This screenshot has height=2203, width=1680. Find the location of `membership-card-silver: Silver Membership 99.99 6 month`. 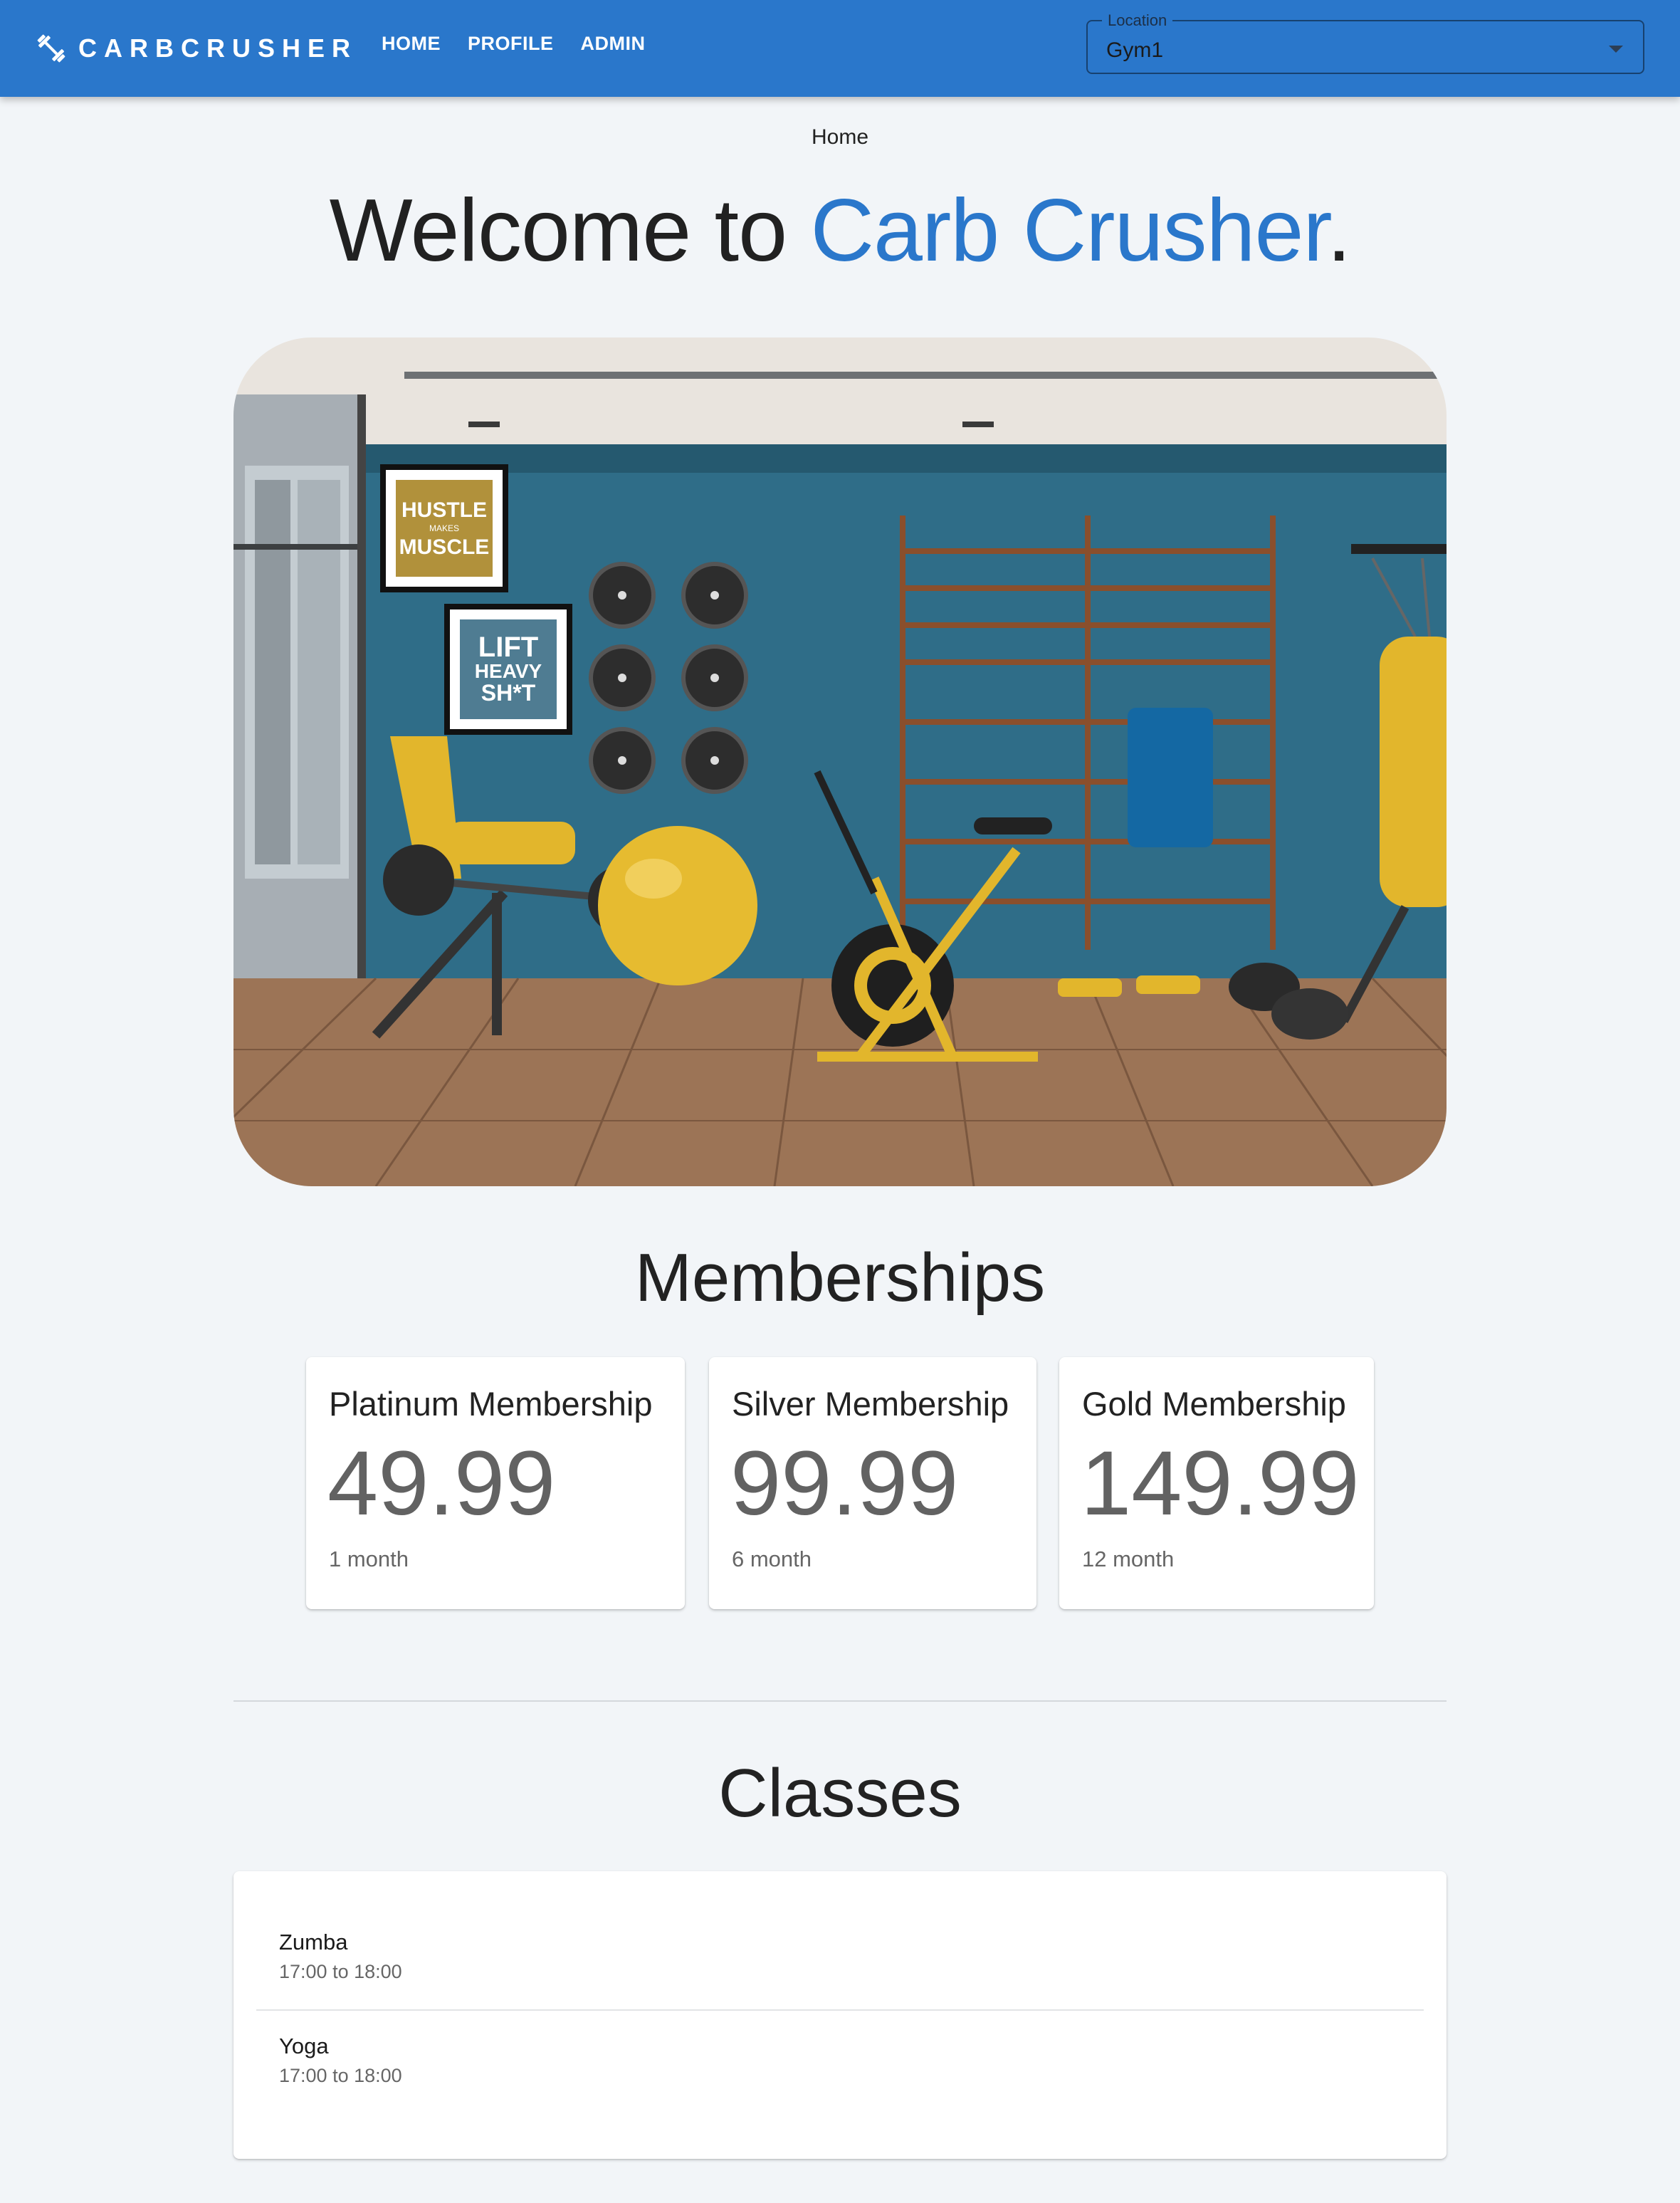

membership-card-silver: Silver Membership 99.99 6 month is located at coordinates (872, 1483).